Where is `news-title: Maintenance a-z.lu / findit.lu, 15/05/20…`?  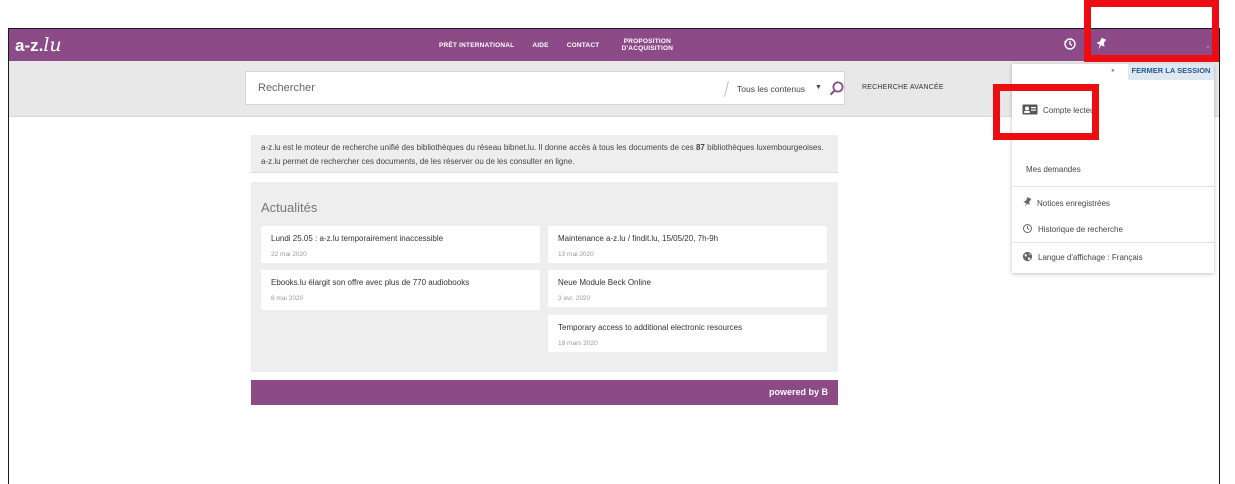 news-title: Maintenance a-z.lu / findit.lu, 15/05/20… is located at coordinates (687, 238).